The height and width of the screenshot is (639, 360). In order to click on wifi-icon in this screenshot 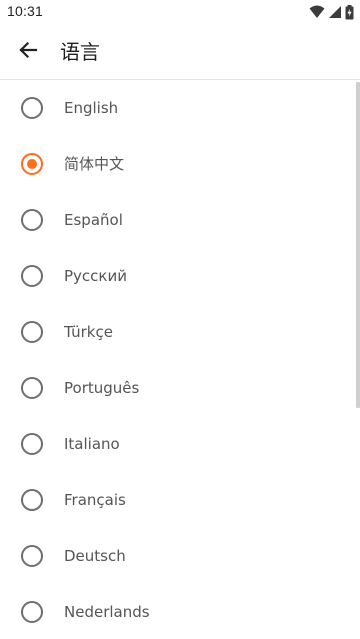, I will do `click(317, 12)`.